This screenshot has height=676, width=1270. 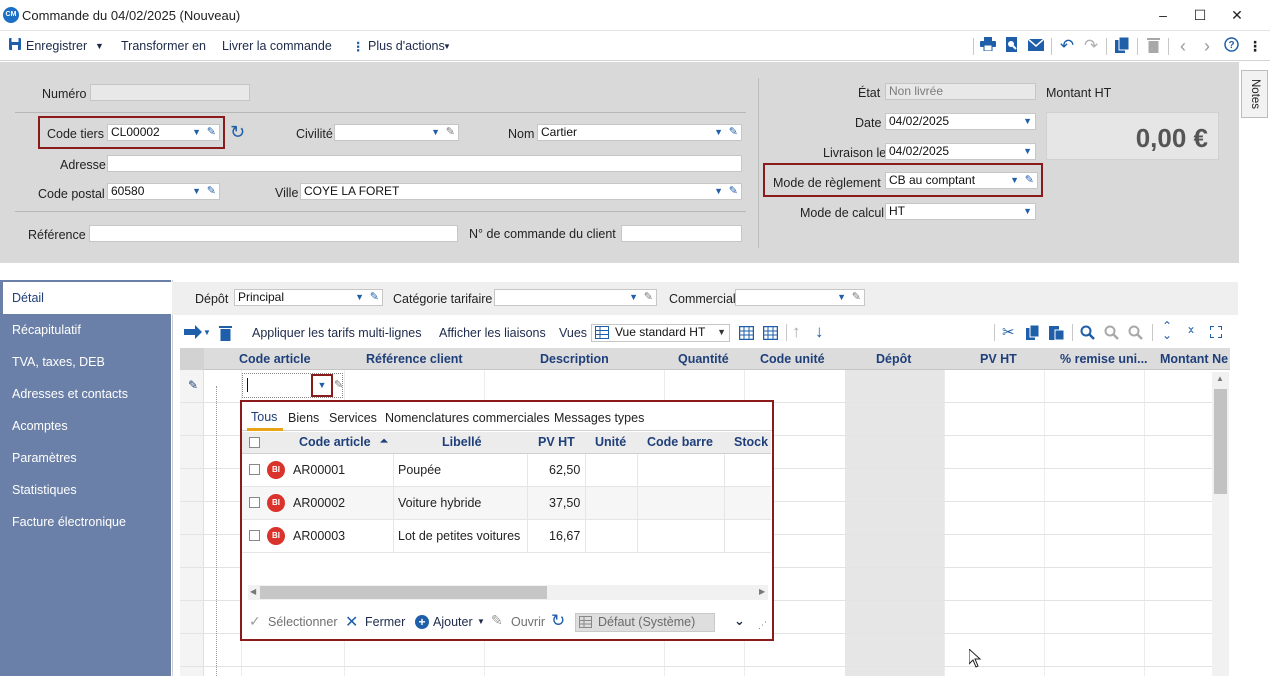 What do you see at coordinates (762, 625) in the screenshot?
I see `resize-grip-icon: ⋰` at bounding box center [762, 625].